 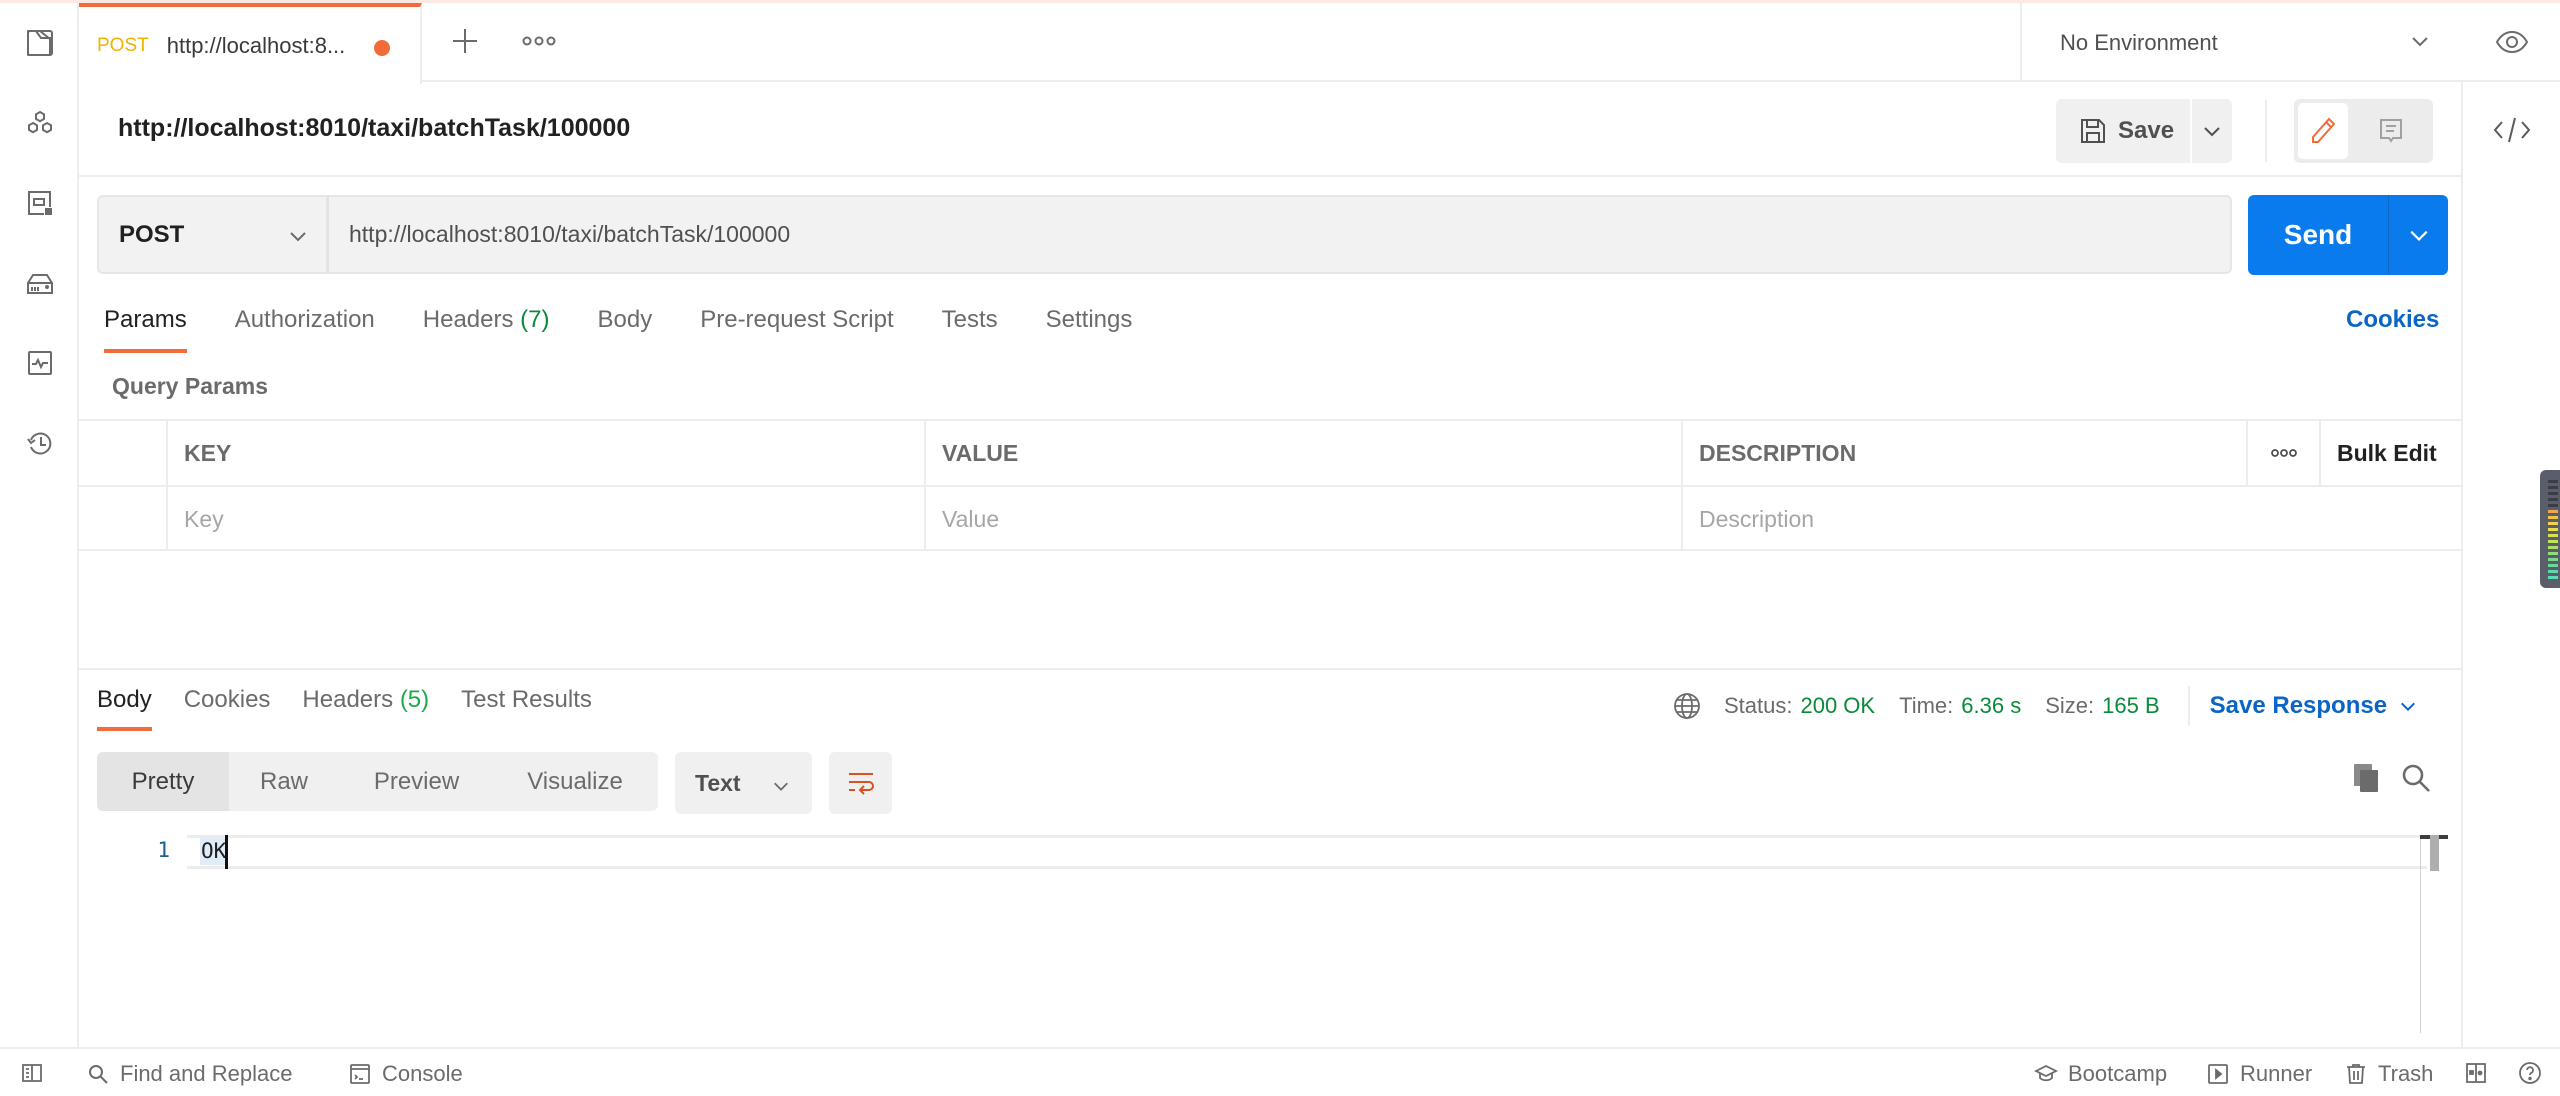 I want to click on environment-selected-label: No Environment, so click(x=2139, y=42).